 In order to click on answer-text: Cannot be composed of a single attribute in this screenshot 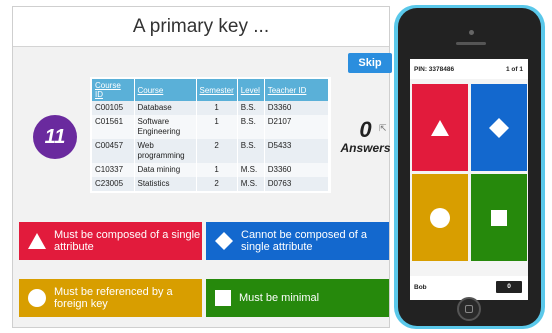, I will do `click(304, 241)`.